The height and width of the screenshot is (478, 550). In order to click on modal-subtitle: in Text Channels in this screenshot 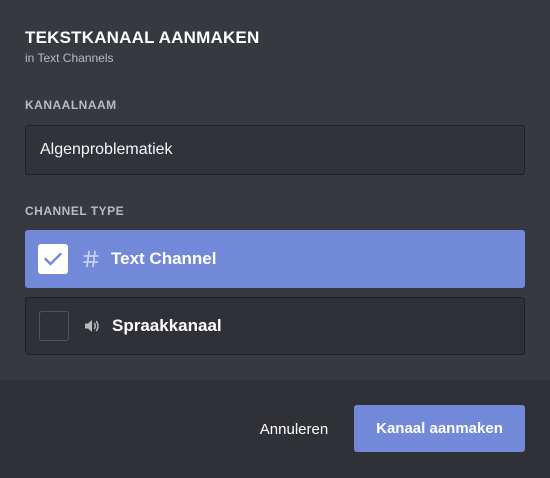, I will do `click(69, 58)`.